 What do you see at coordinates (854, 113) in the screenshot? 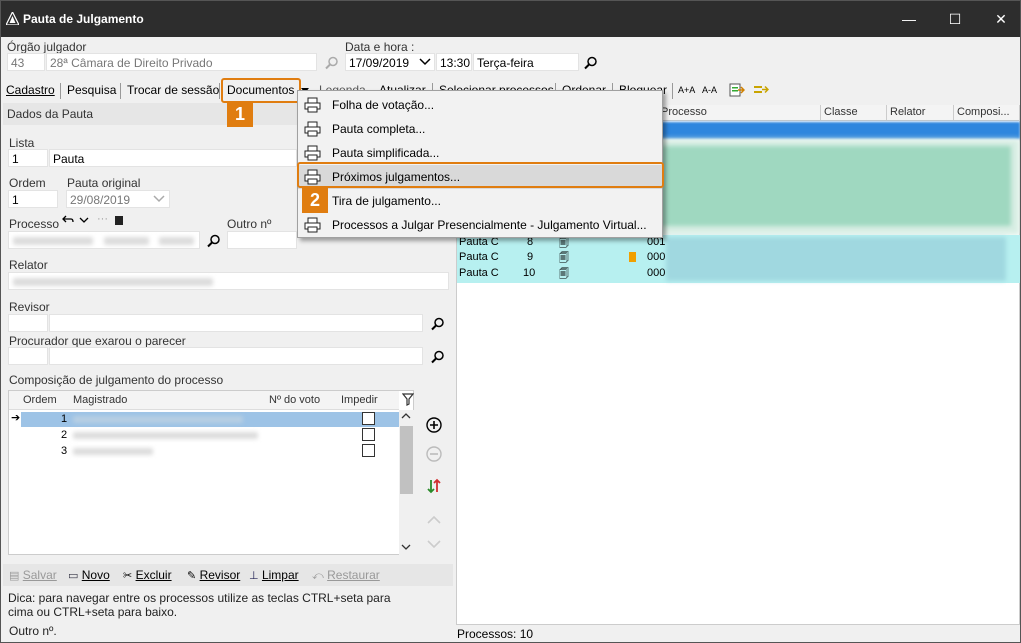
I see `col-classe: Classe` at bounding box center [854, 113].